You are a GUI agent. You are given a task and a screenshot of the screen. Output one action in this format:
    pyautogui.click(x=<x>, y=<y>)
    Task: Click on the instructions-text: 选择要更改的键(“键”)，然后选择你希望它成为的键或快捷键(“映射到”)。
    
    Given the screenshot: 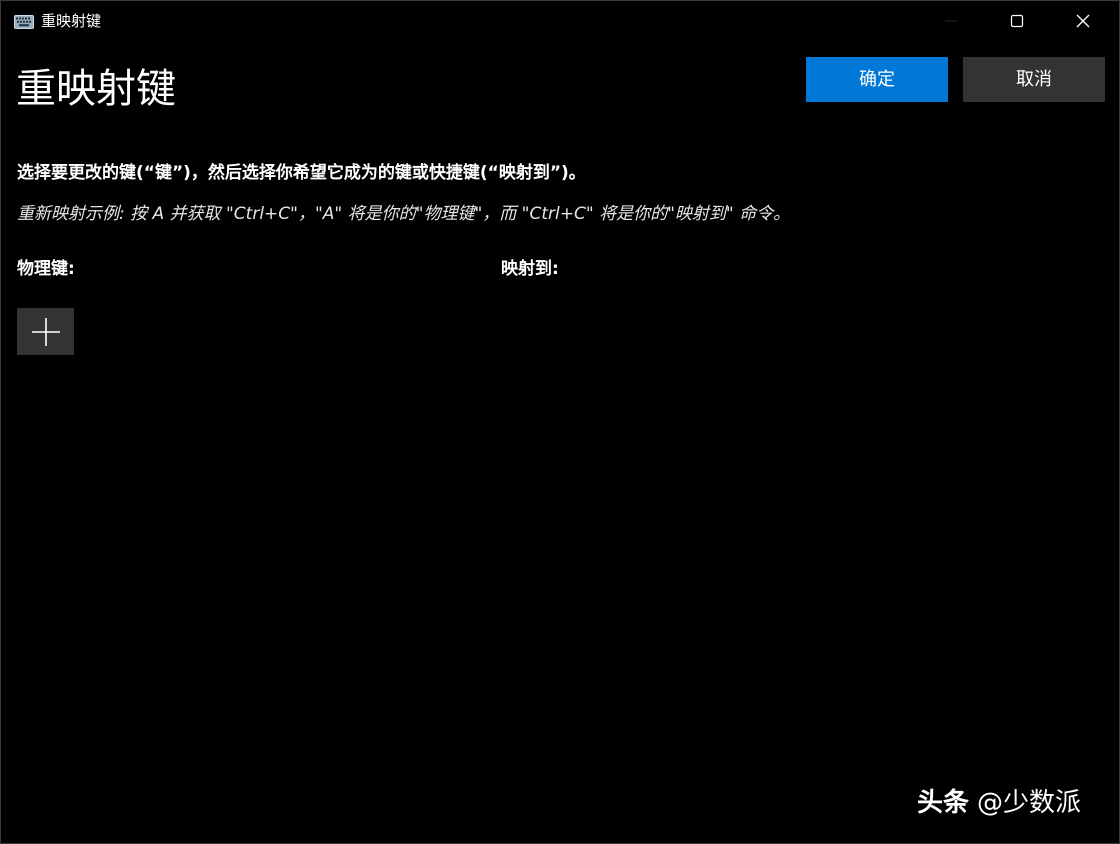 What is the action you would take?
    pyautogui.click(x=301, y=173)
    